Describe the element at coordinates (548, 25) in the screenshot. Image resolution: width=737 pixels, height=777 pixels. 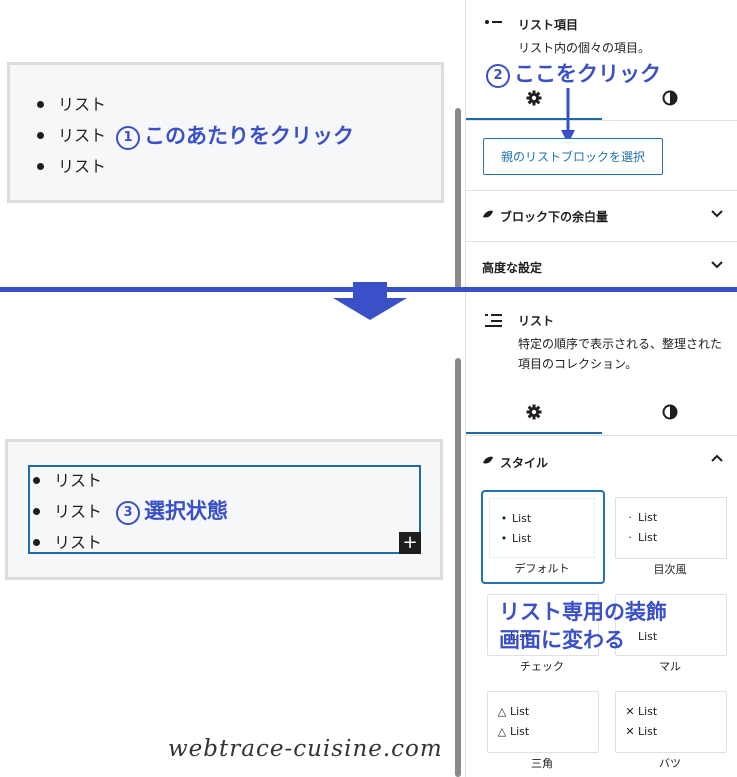
I see `block-title: リスト項目` at that location.